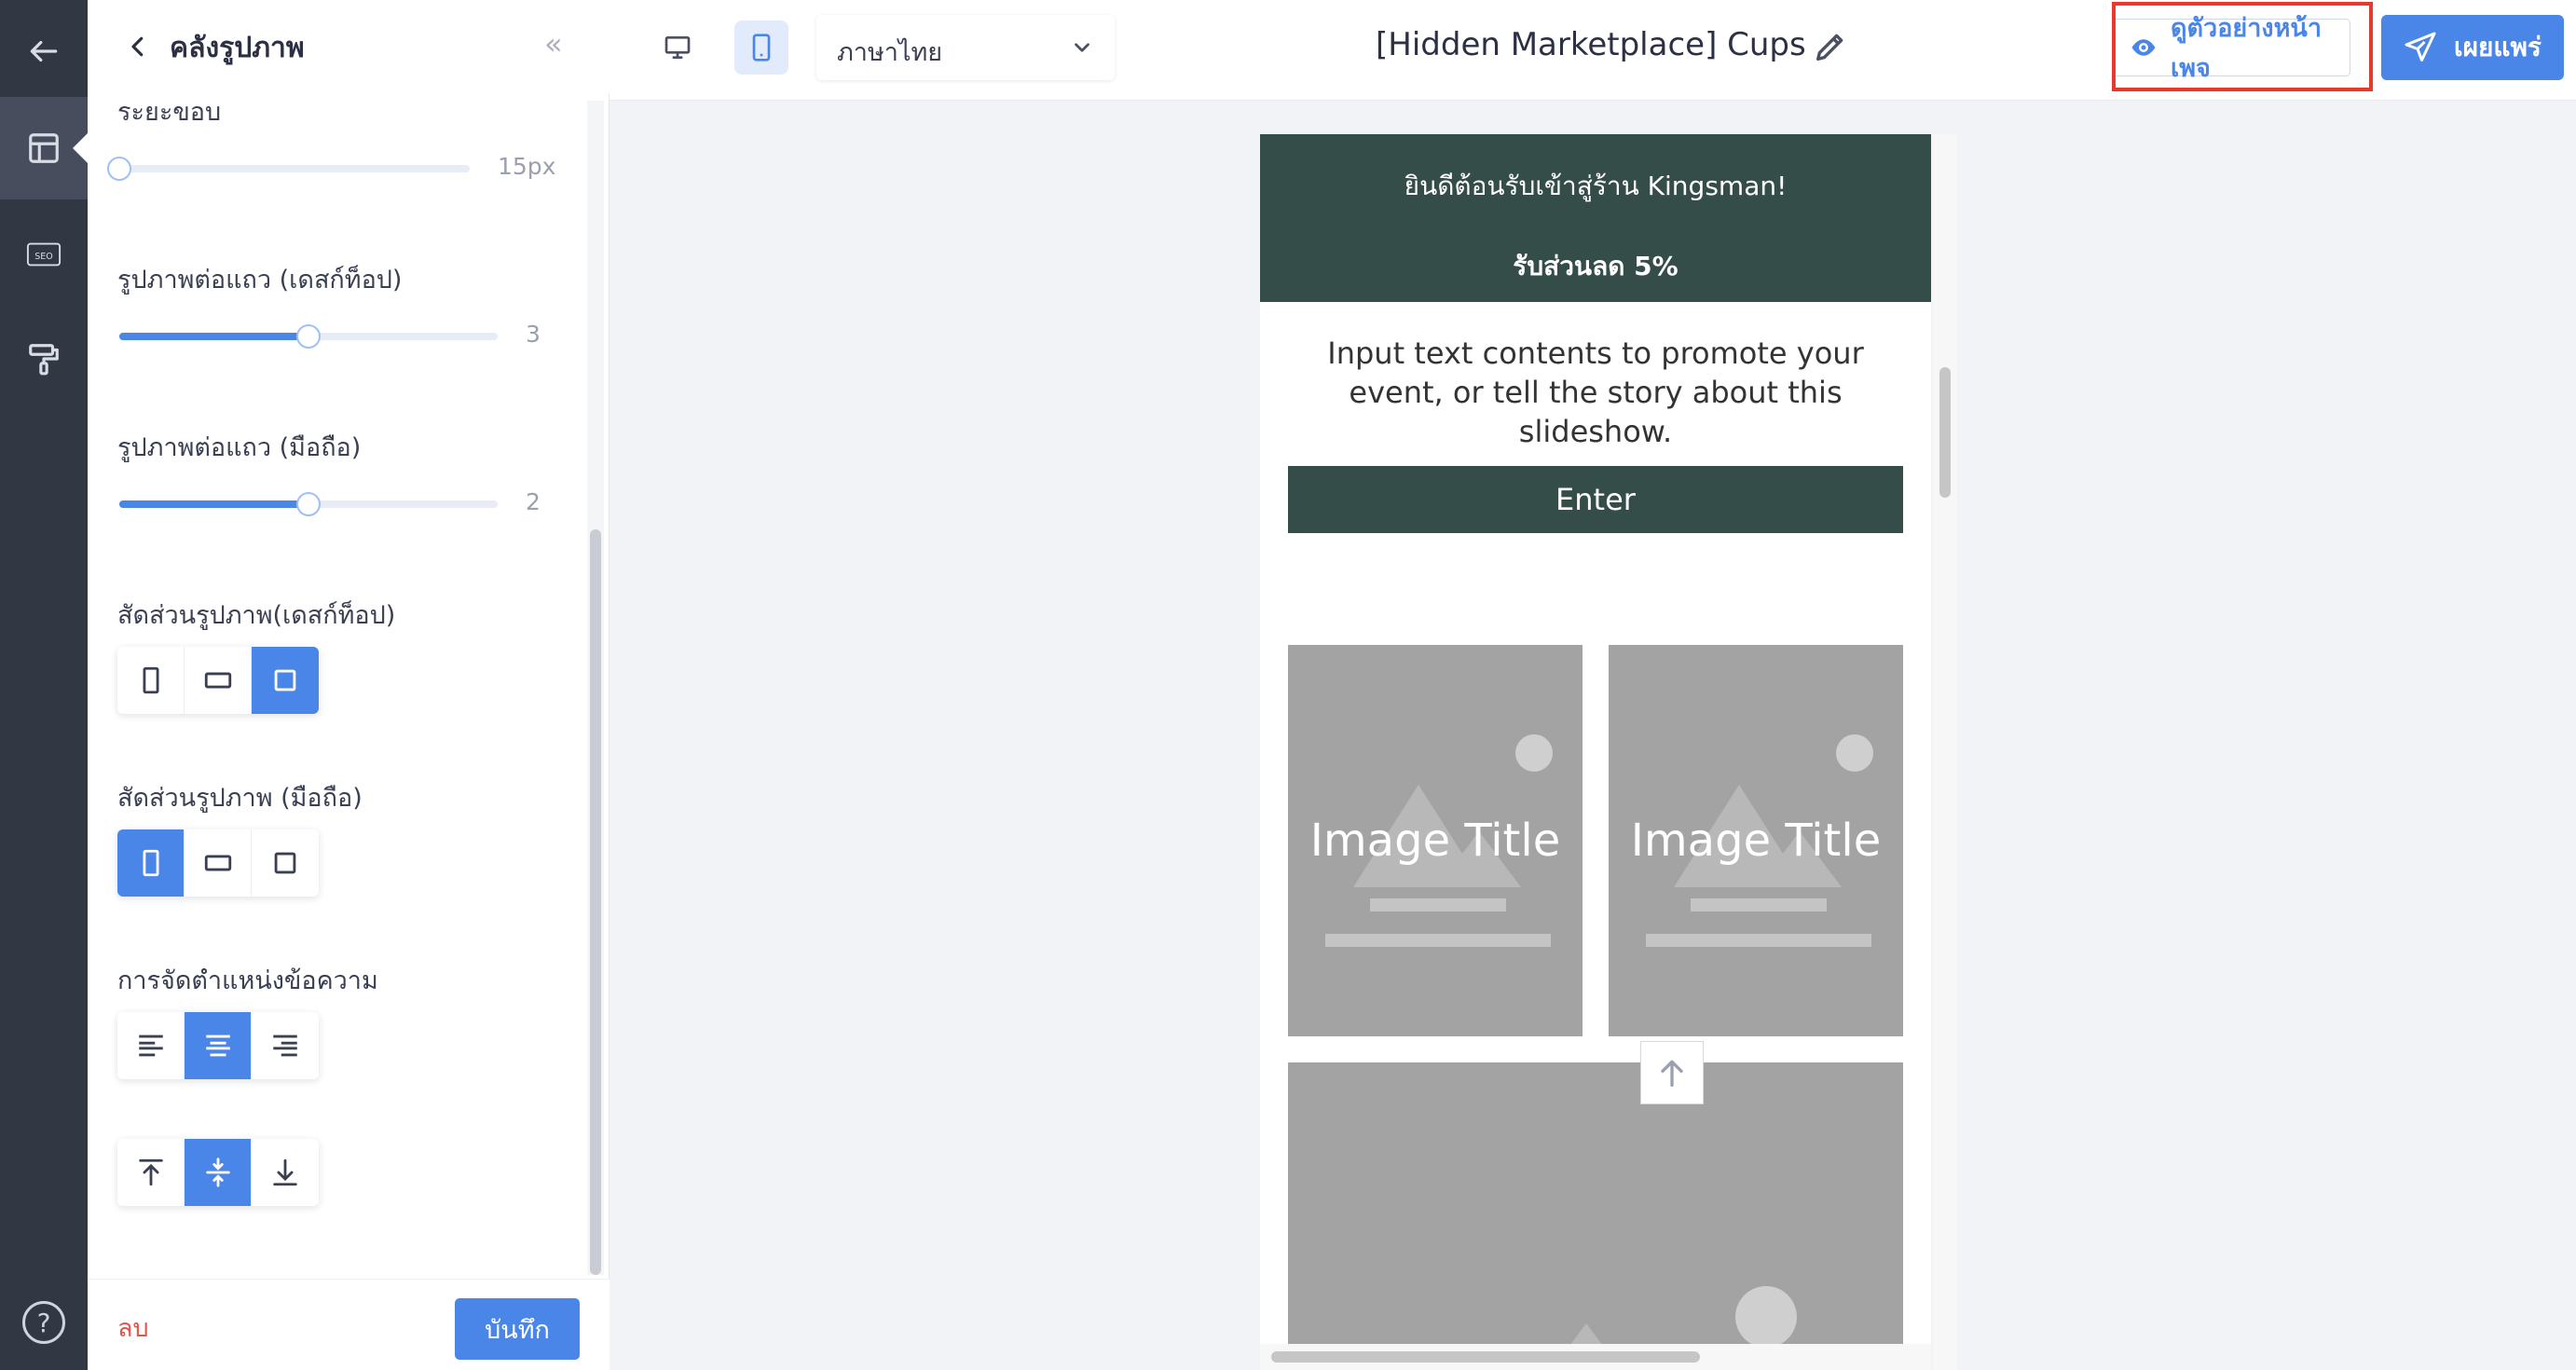 The image size is (2576, 1370). I want to click on align-bottom-icon, so click(285, 1172).